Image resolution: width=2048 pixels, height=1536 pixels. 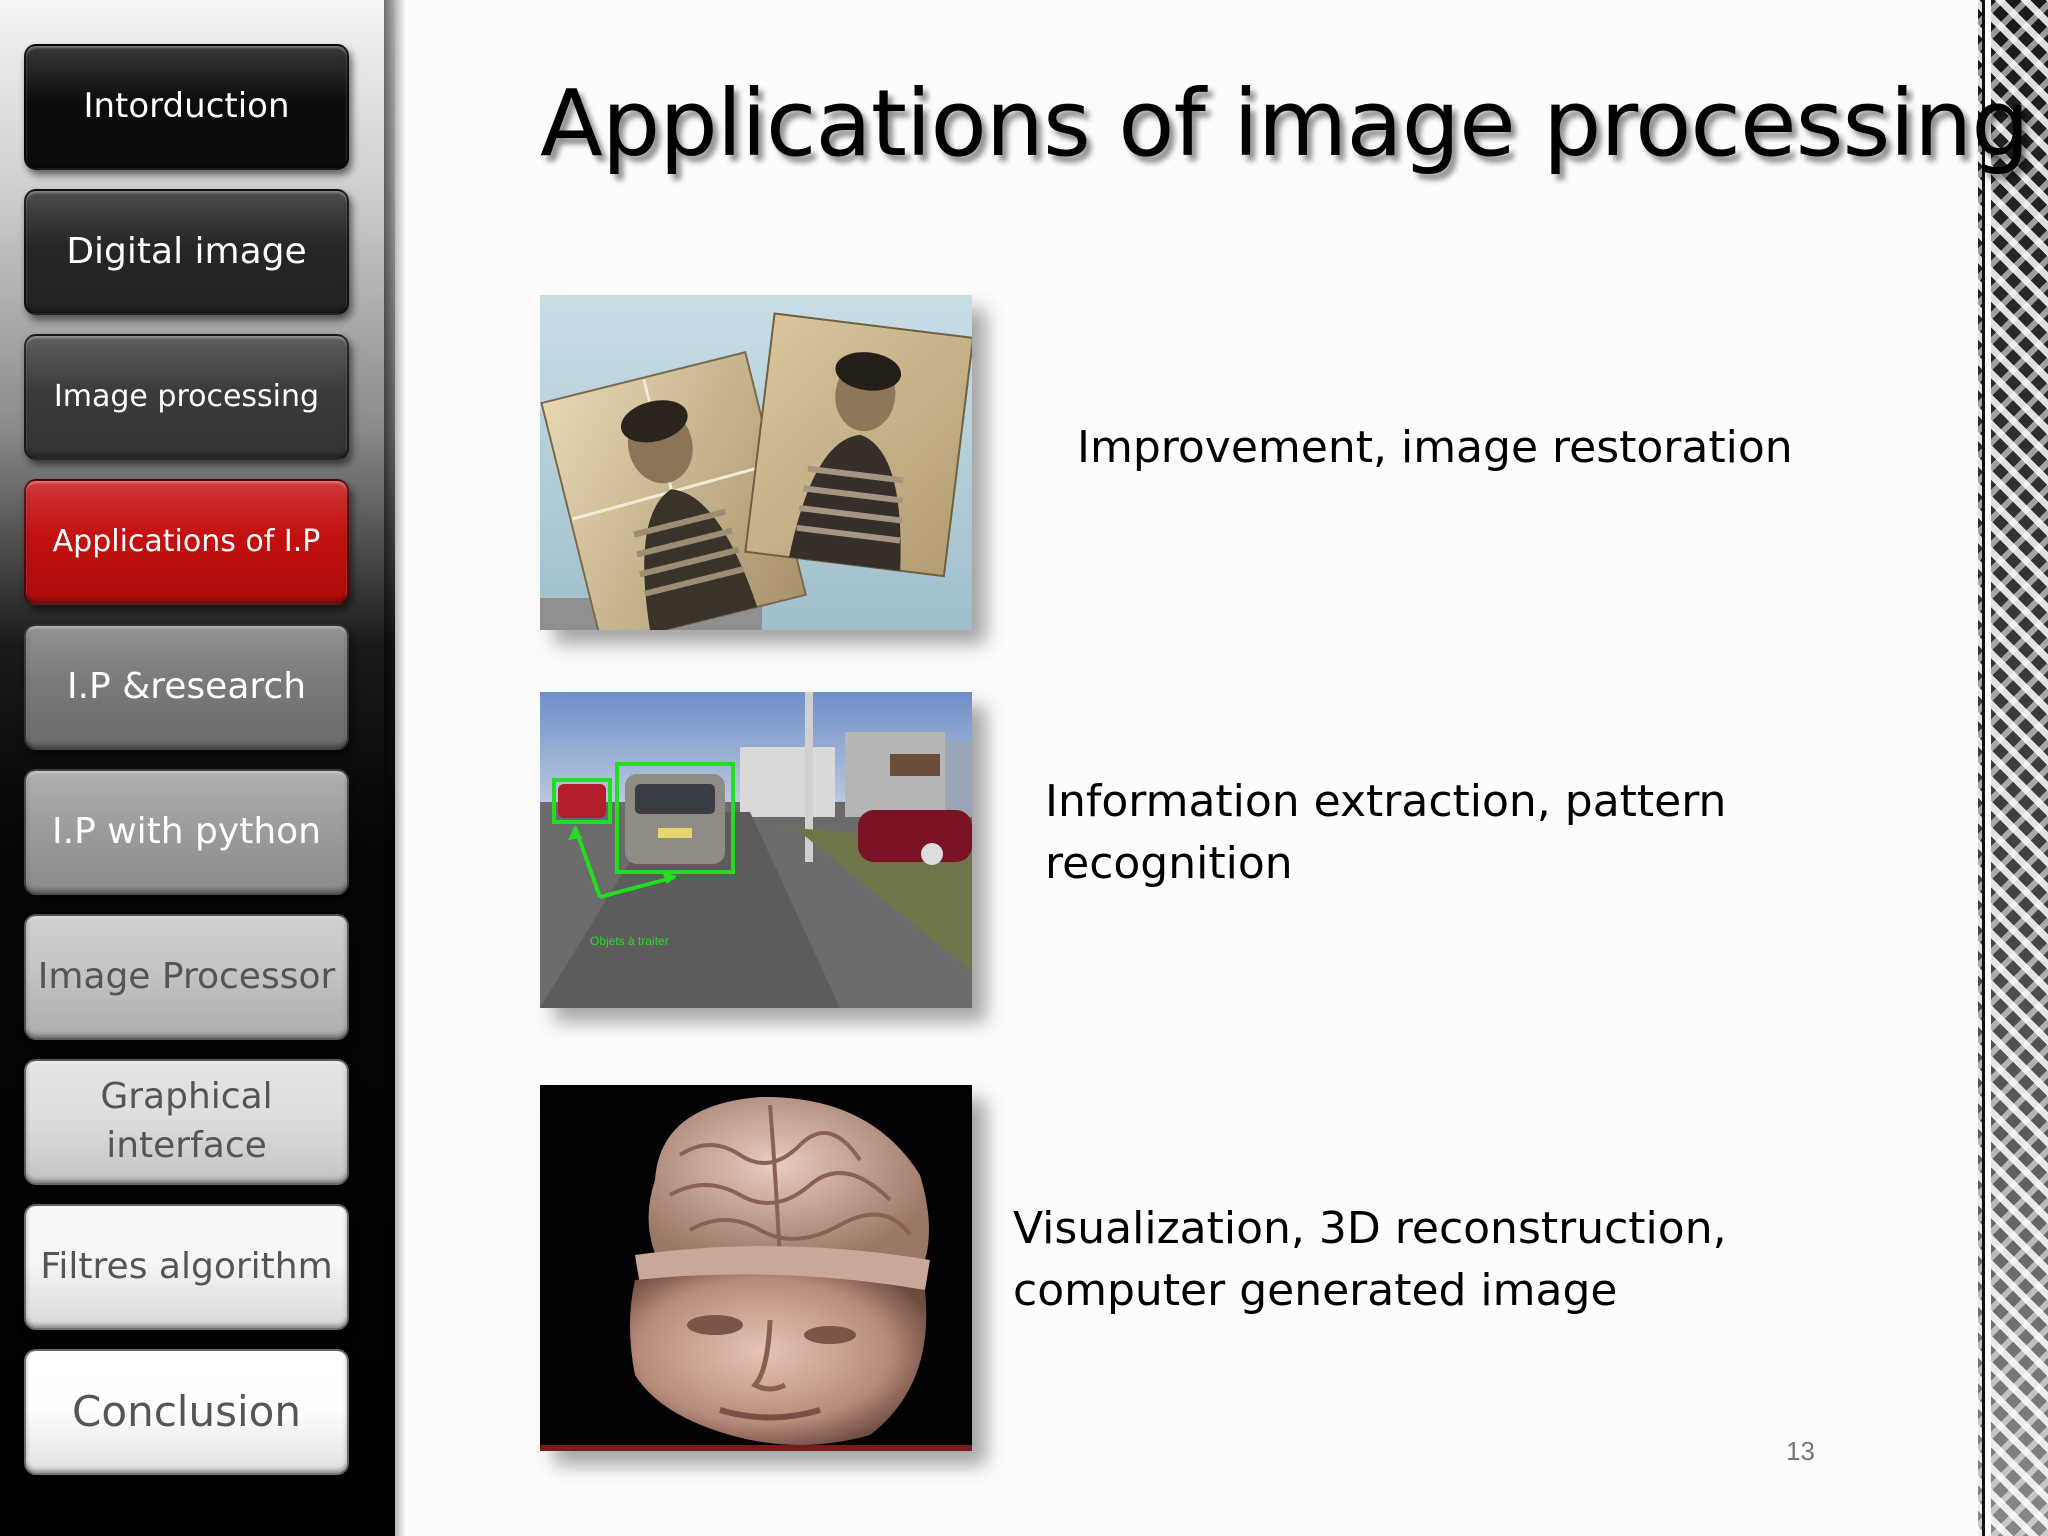 I want to click on car-detection-image: Objets à traiter, so click(x=756, y=850).